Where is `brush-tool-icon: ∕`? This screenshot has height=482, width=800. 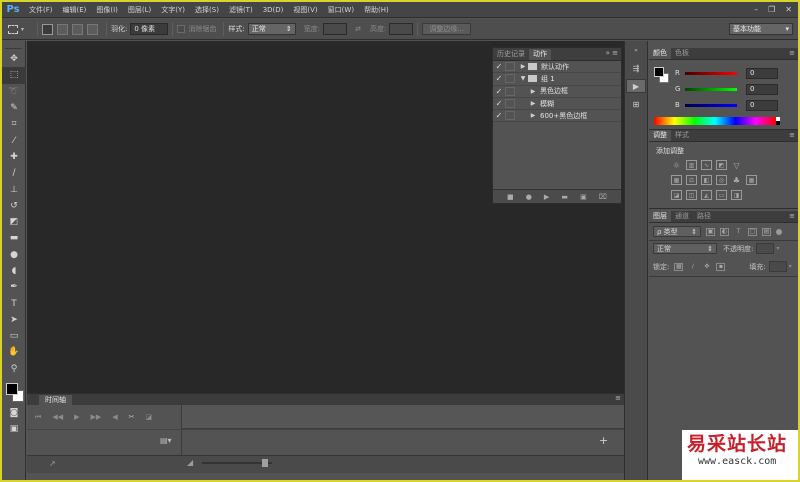
brush-tool-icon: ∕ is located at coordinates (14, 173).